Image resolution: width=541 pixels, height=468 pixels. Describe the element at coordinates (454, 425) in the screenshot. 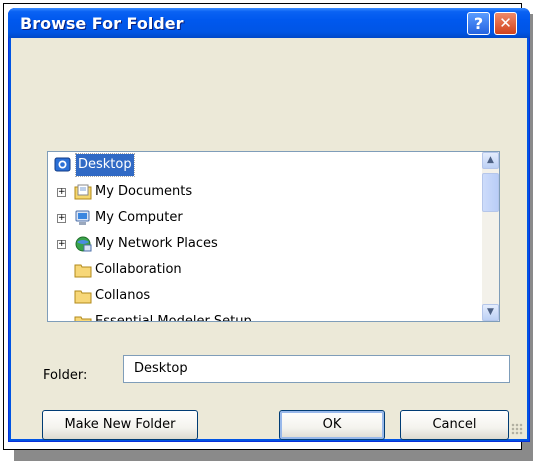

I see `cancel-button: Cancel` at that location.